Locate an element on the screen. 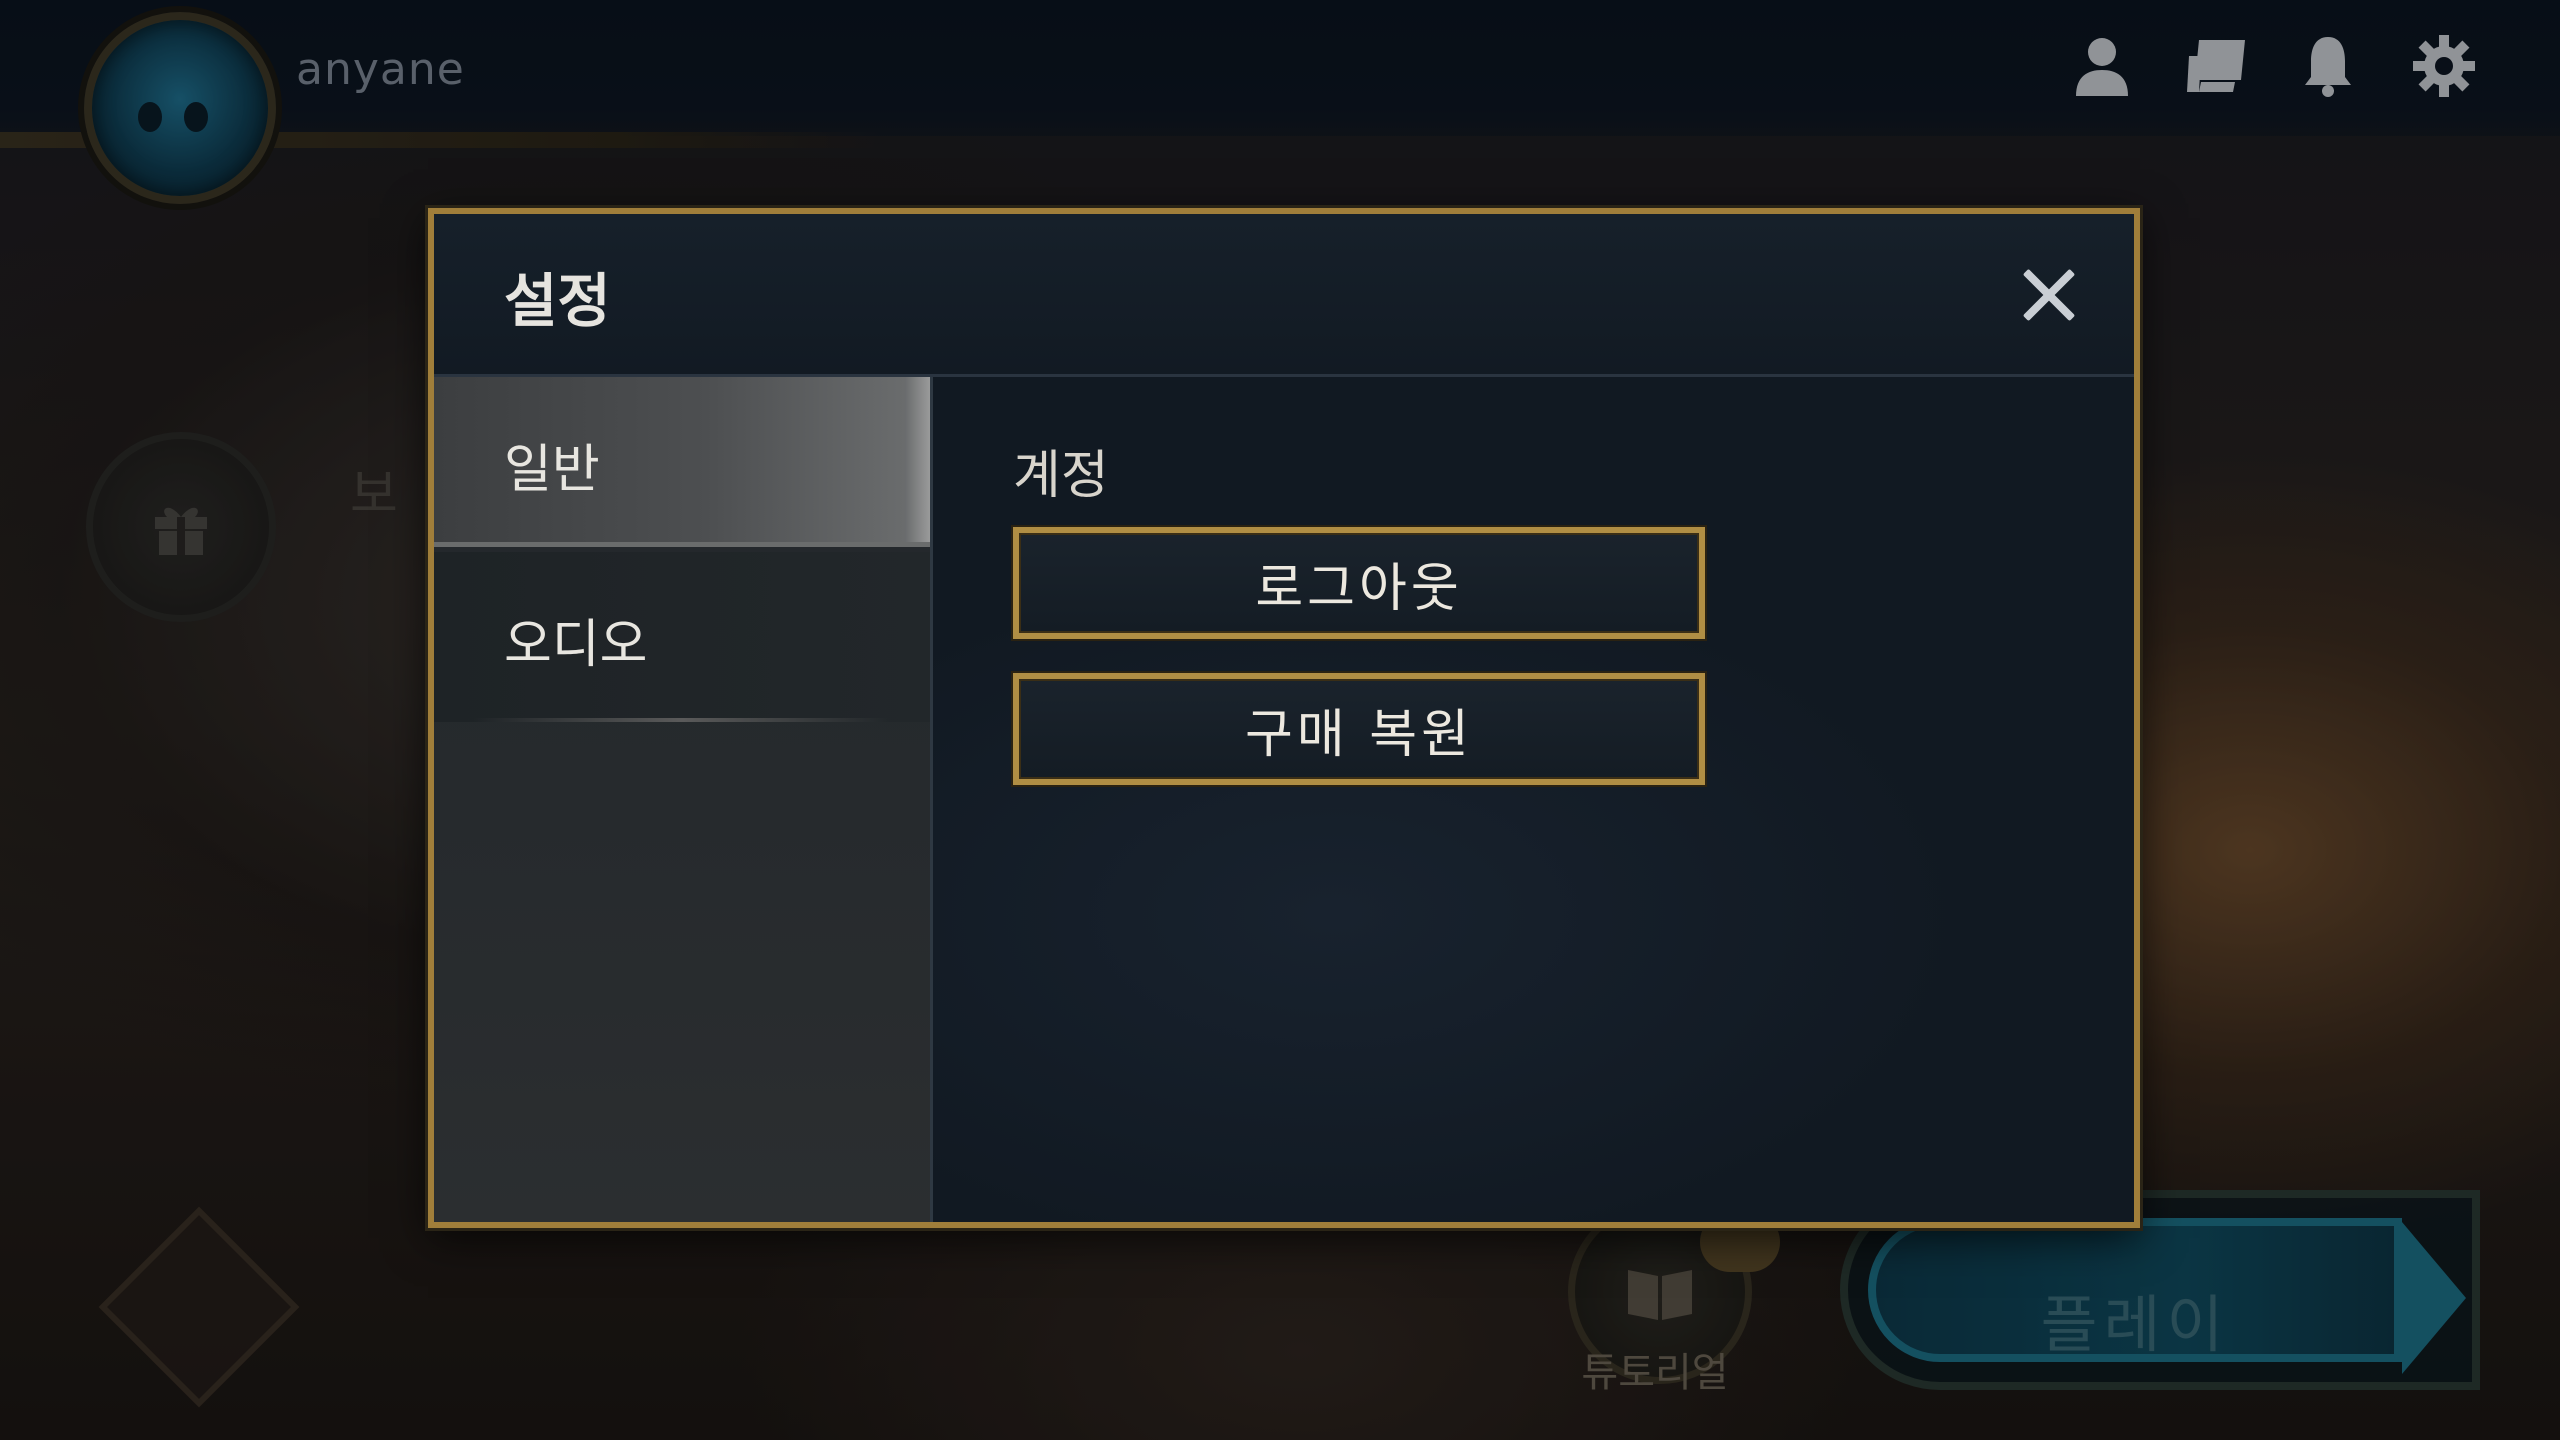  play-button-inner: 플레이 is located at coordinates (2135, 1290).